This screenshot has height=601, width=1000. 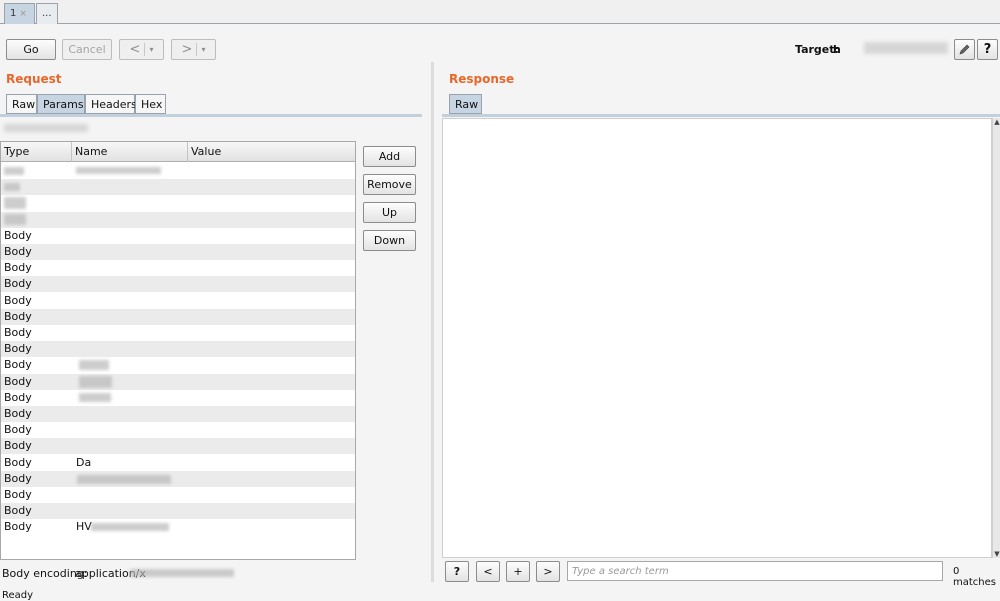 What do you see at coordinates (111, 104) in the screenshot?
I see `tab-headers: Headers` at bounding box center [111, 104].